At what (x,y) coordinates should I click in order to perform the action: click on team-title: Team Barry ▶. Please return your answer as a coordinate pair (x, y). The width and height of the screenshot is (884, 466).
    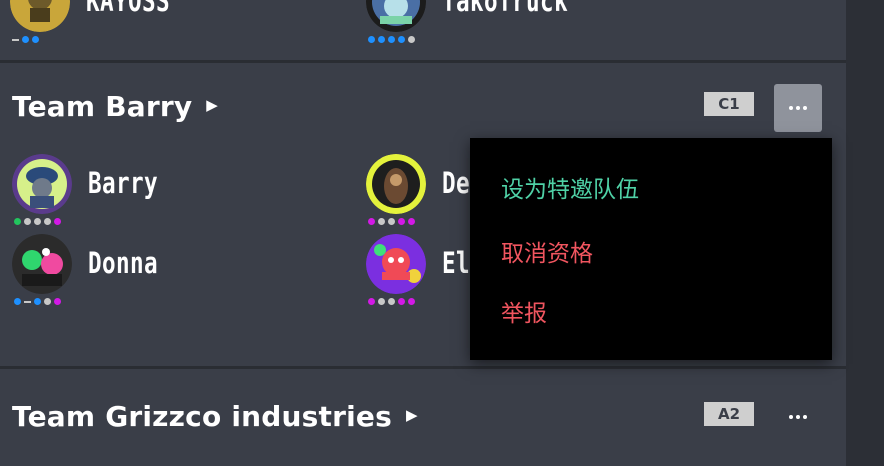
    Looking at the image, I should click on (115, 106).